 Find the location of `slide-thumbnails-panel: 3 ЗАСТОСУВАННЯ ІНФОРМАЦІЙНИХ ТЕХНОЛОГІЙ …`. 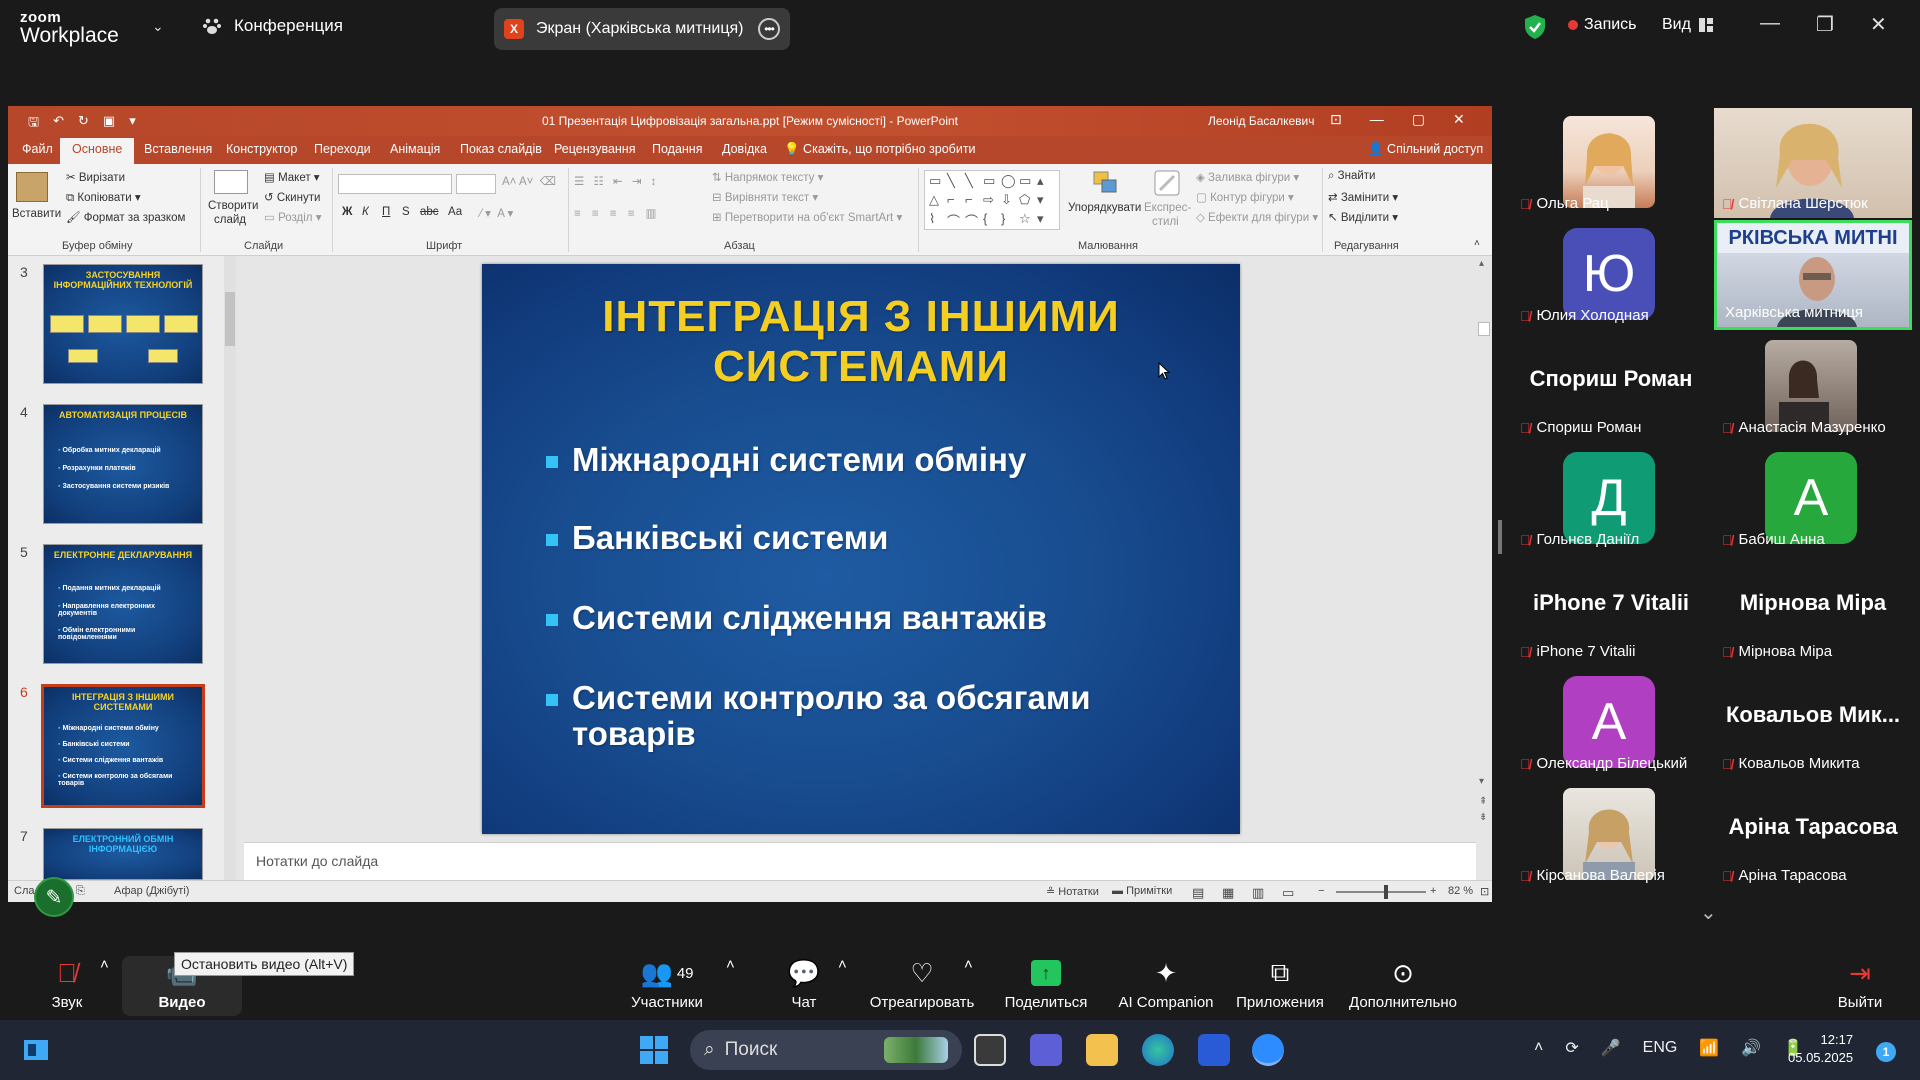

slide-thumbnails-panel: 3 ЗАСТОСУВАННЯ ІНФОРМАЦІЙНИХ ТЕХНОЛОГІЙ … is located at coordinates (122, 568).